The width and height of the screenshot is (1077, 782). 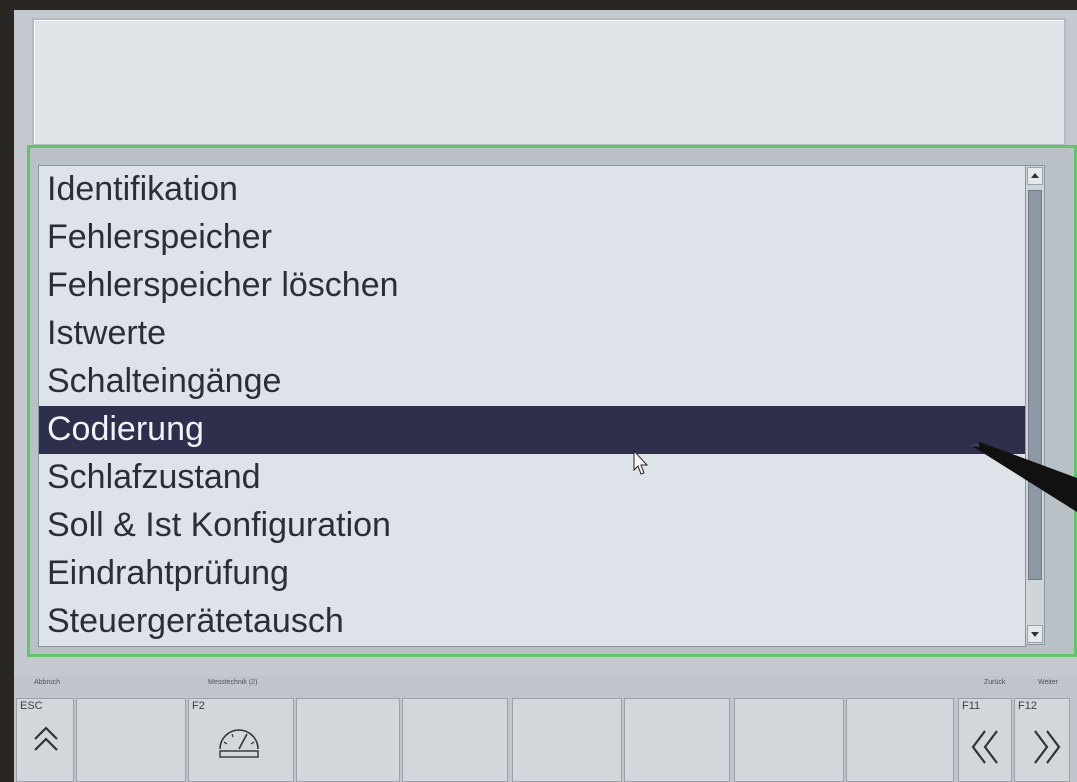 What do you see at coordinates (532, 478) in the screenshot?
I see `list-item-schlafzustand: Schlafzustand` at bounding box center [532, 478].